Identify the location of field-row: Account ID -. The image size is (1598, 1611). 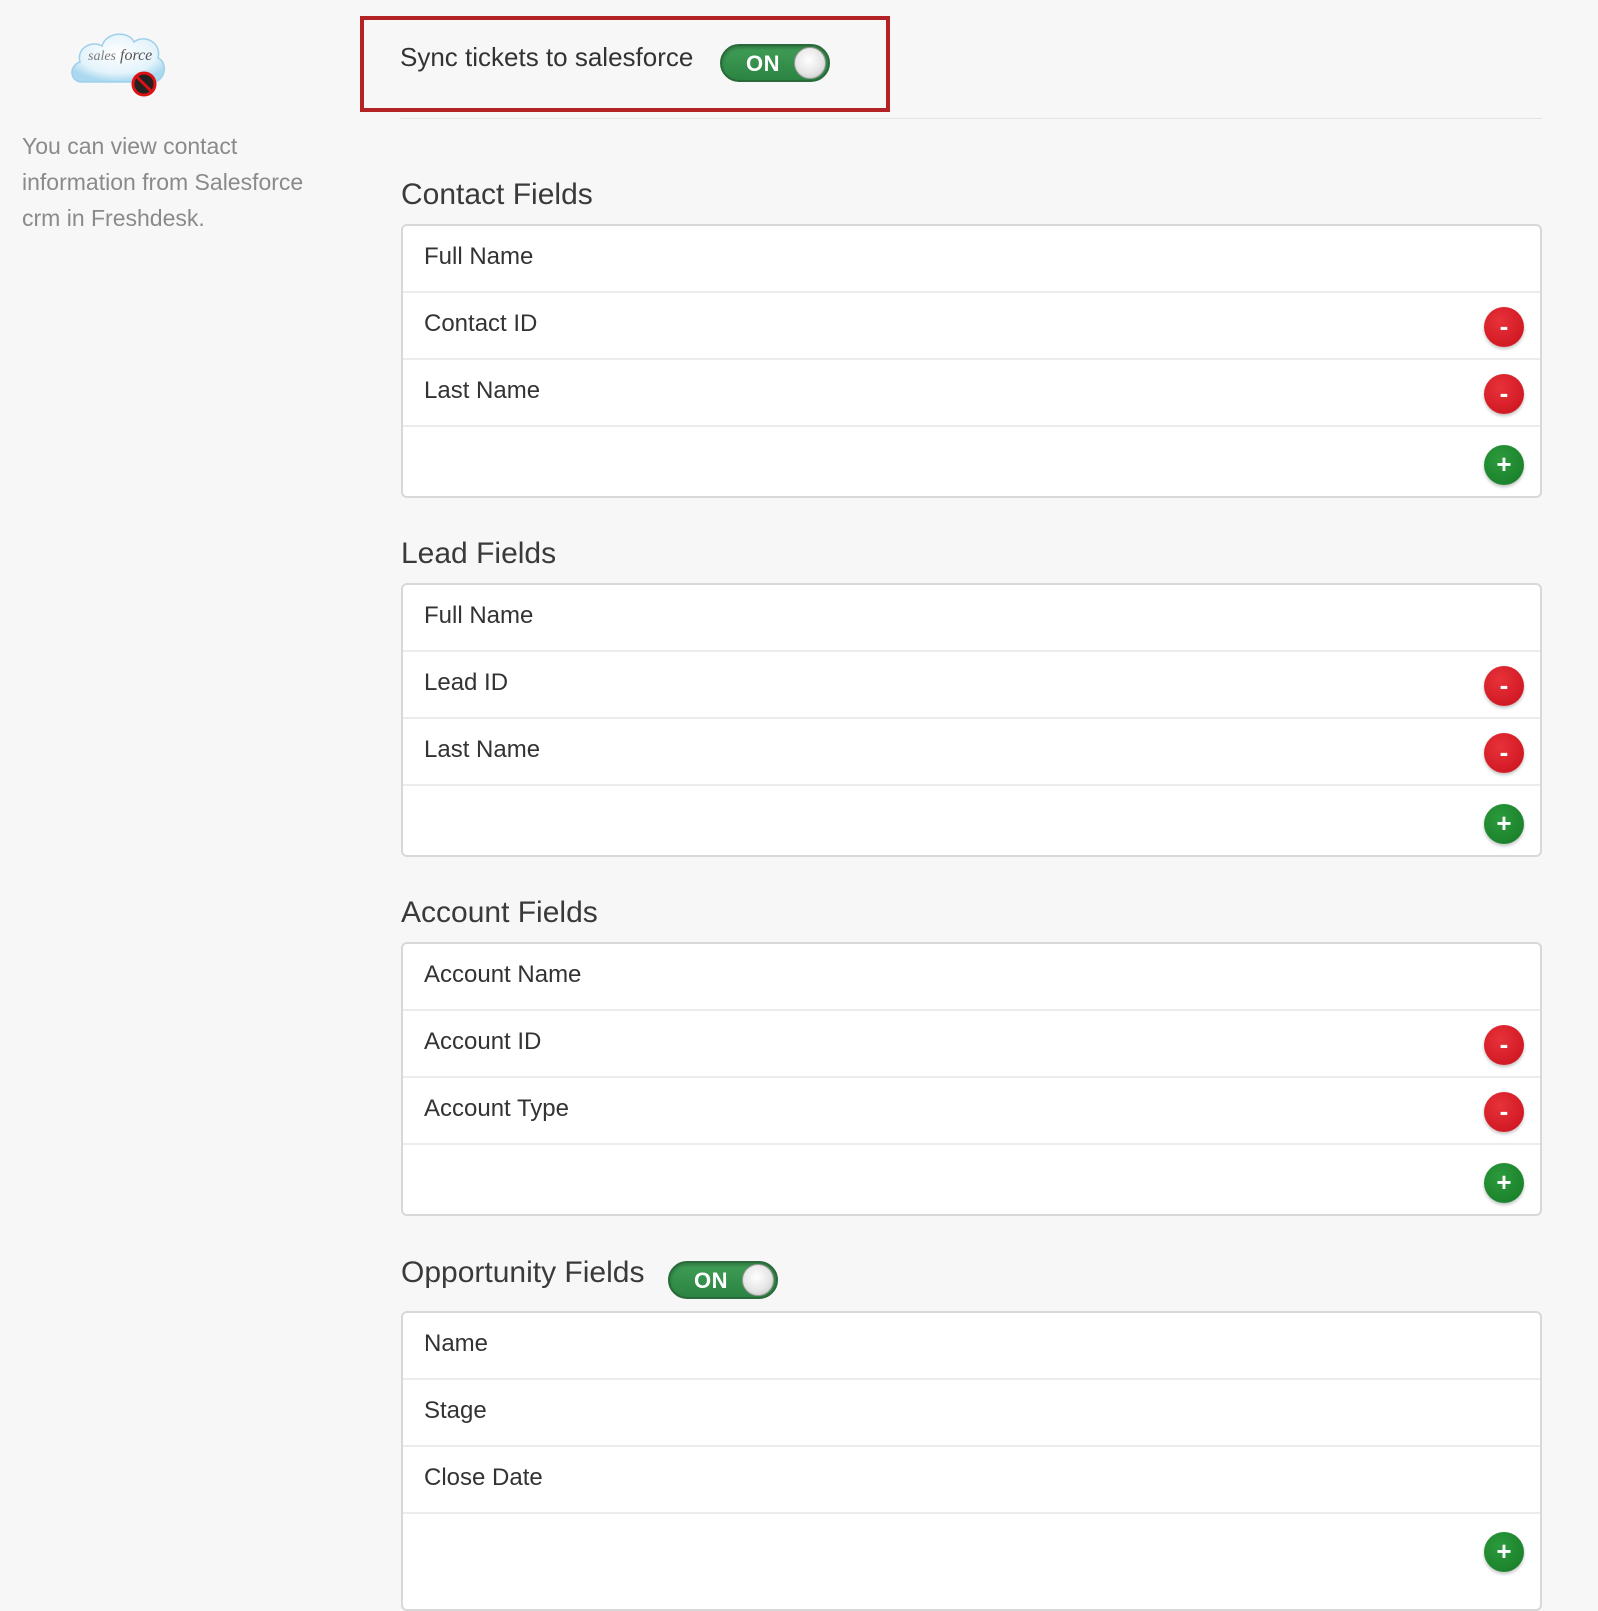
(971, 1044).